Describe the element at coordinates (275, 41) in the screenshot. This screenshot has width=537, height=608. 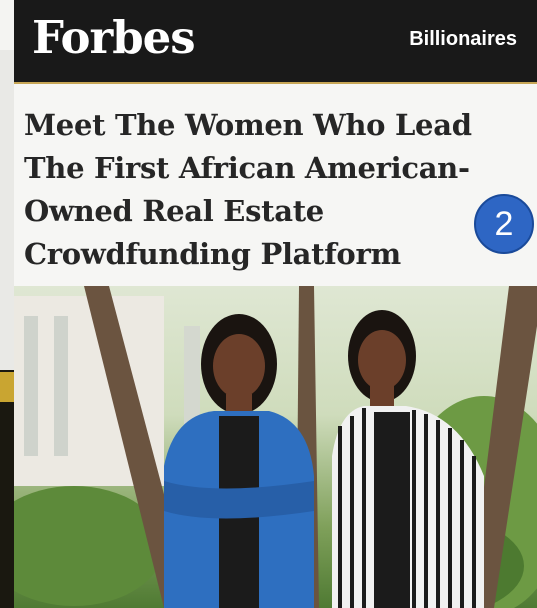
I see `site-header: Forbes Billionaires` at that location.